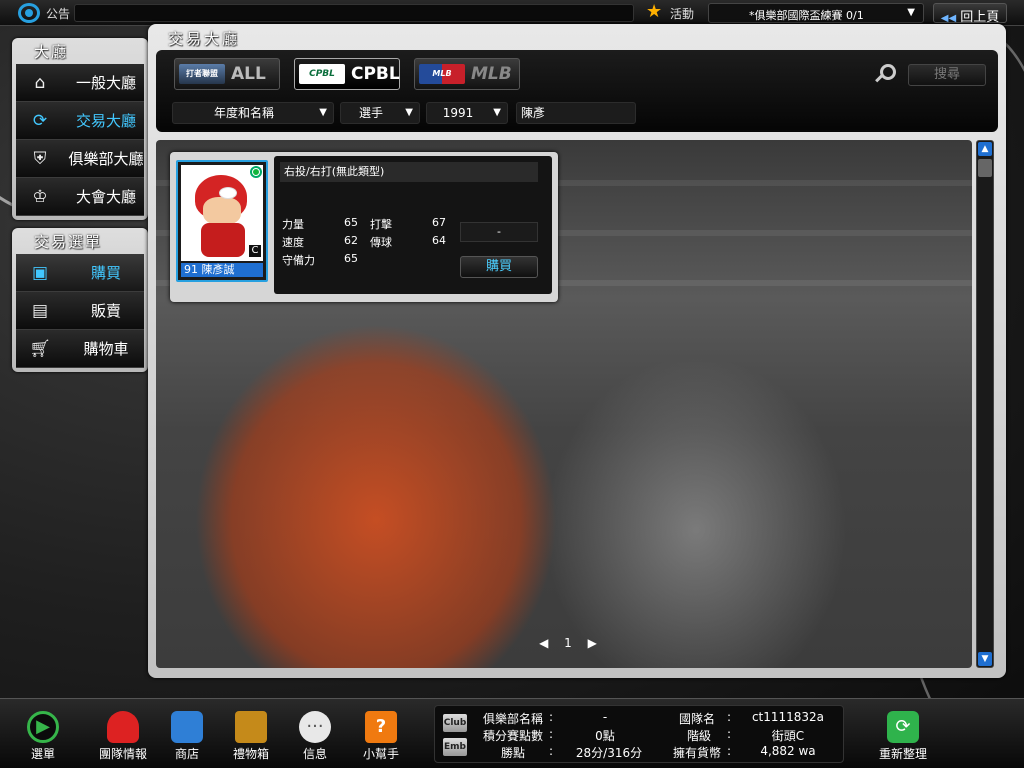 Image resolution: width=1024 pixels, height=768 pixels. What do you see at coordinates (222, 221) in the screenshot?
I see `player-portrait: C 91 陳彥誠` at bounding box center [222, 221].